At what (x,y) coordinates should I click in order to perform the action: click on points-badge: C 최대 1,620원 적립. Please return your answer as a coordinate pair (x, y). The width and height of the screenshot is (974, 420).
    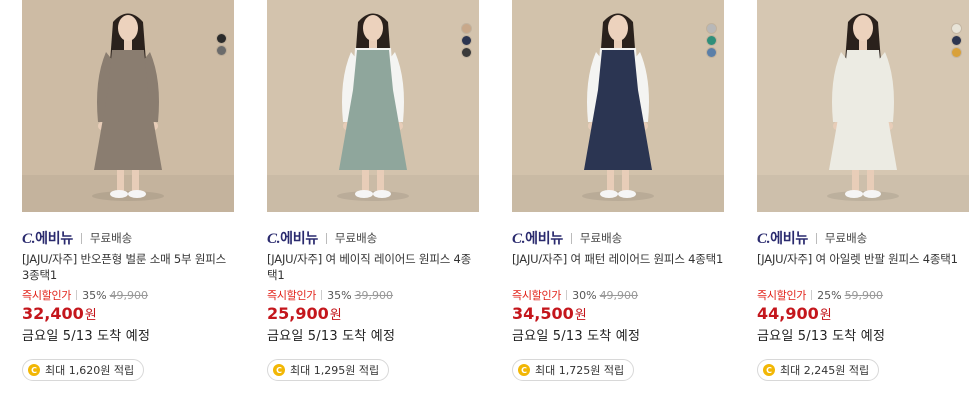
    Looking at the image, I should click on (83, 370).